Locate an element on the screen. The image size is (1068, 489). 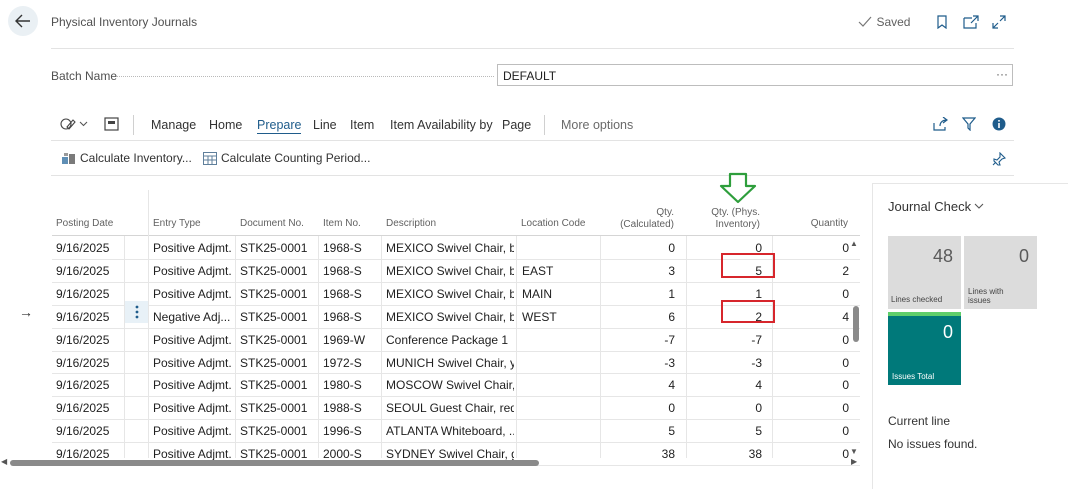
cell-calc: -7 is located at coordinates (639, 340).